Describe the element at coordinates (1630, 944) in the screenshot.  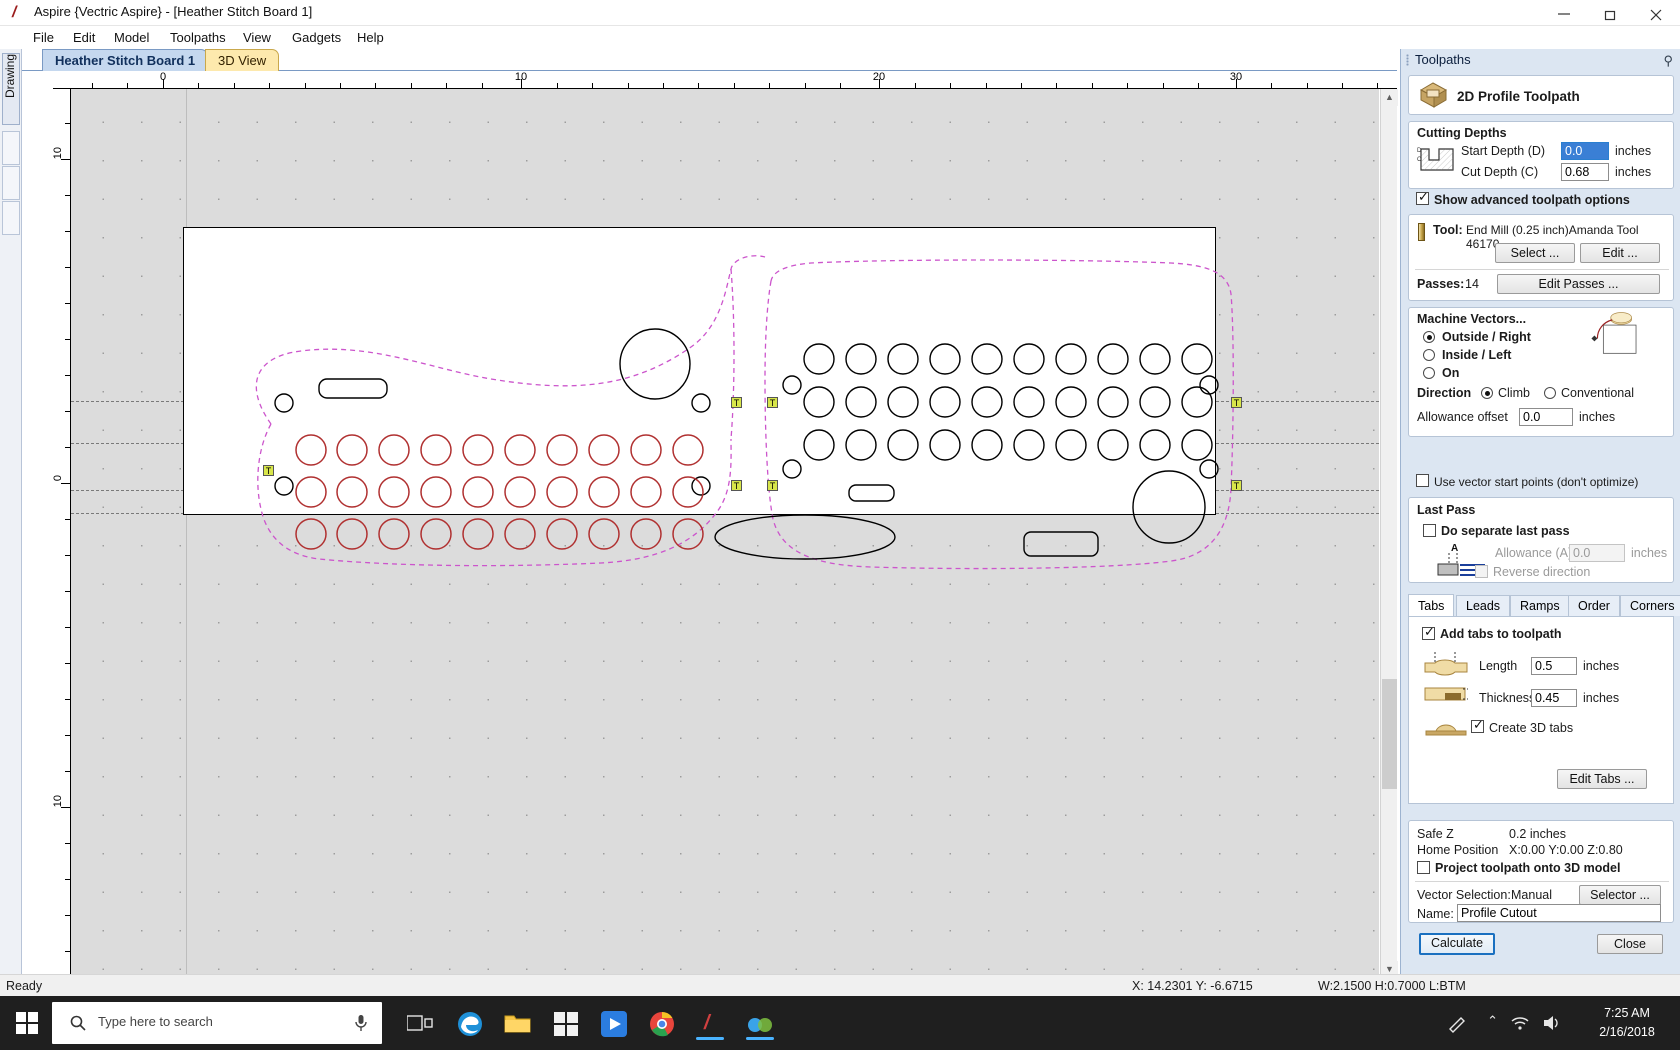
I see `close-button-panel: Close` at that location.